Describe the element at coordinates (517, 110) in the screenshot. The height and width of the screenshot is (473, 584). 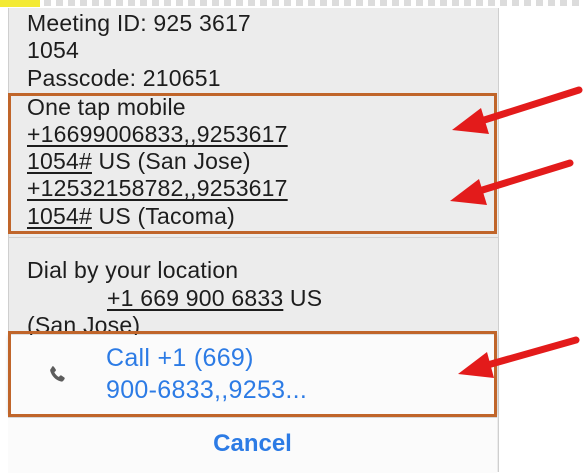
I see `arrow-icon-one-tap-san-jose` at that location.